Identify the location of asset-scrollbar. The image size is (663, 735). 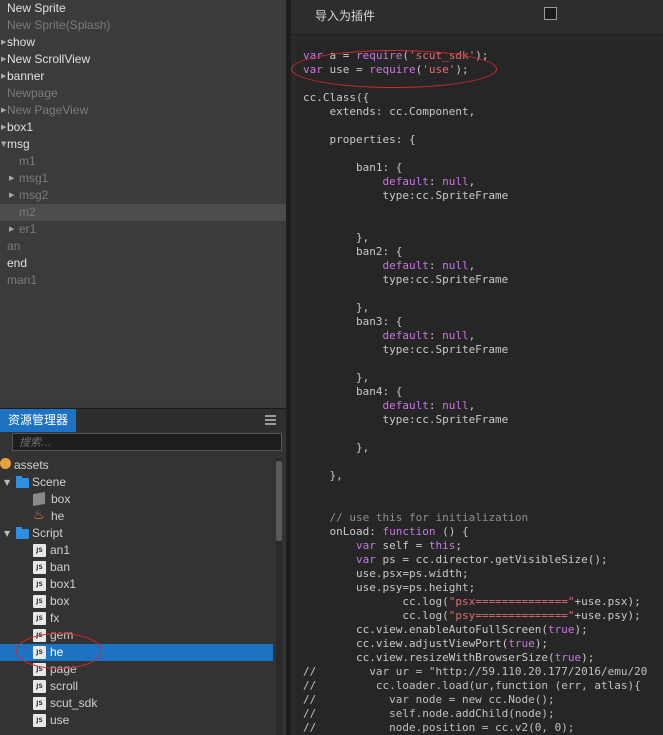
(279, 596).